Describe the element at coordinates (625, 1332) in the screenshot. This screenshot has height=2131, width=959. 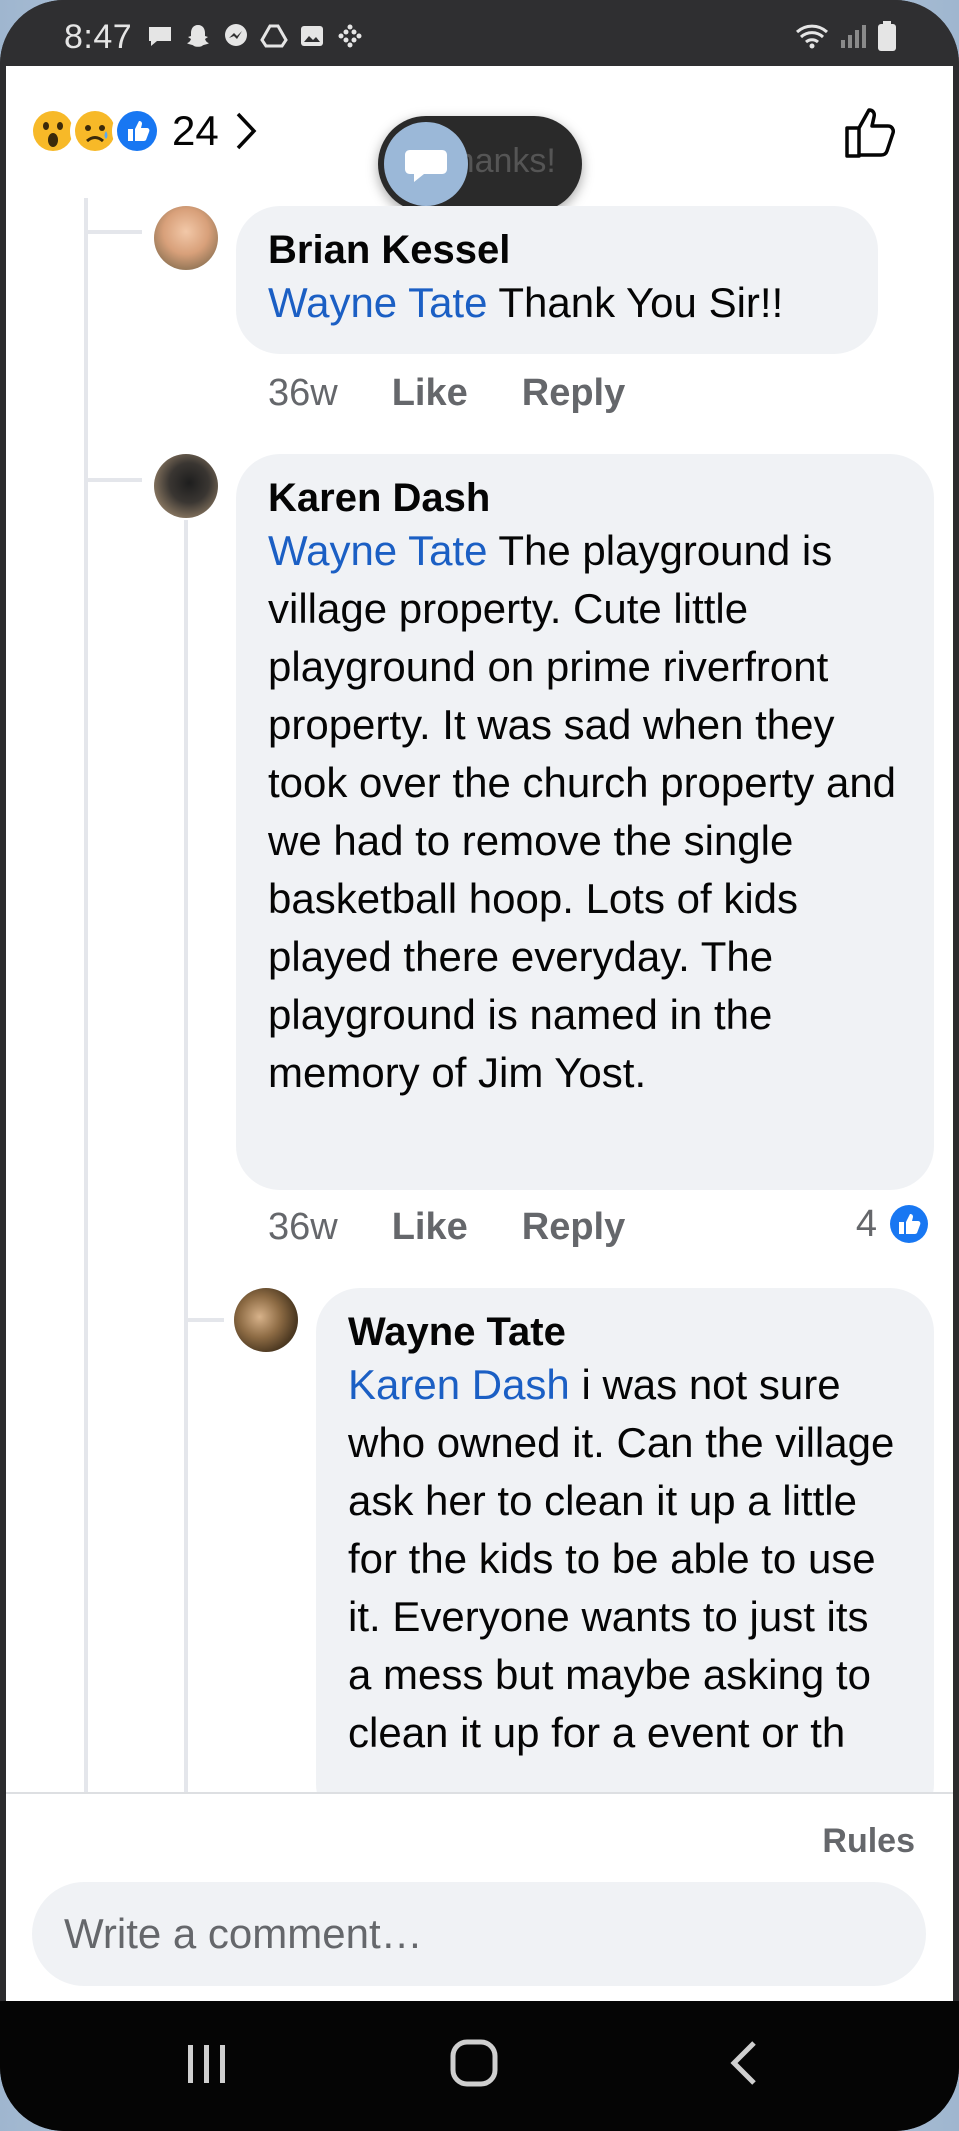
I see `comment-author: Wayne Tate` at that location.